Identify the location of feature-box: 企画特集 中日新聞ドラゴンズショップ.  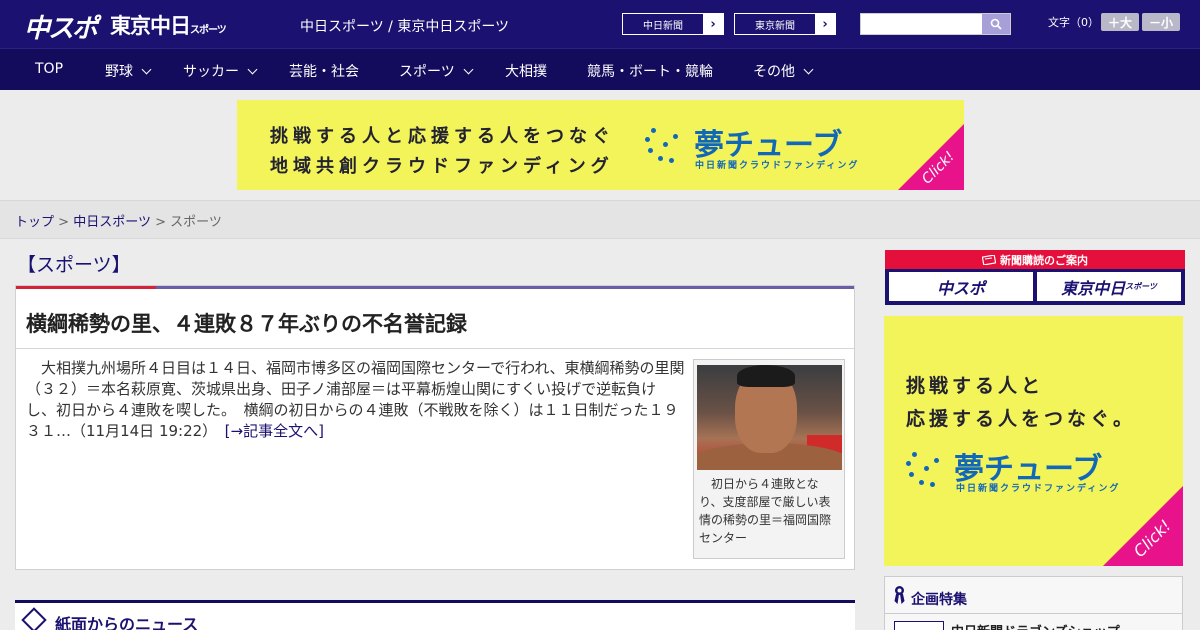
(1033, 603).